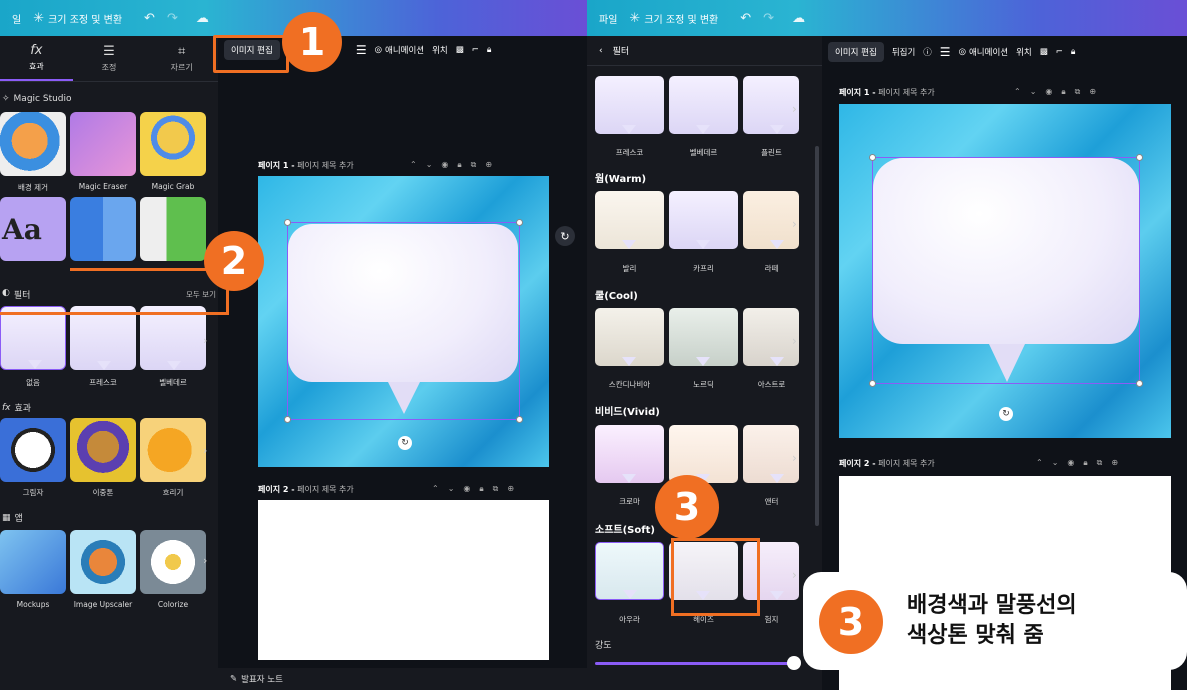 Image resolution: width=1187 pixels, height=690 pixels. Describe the element at coordinates (103, 229) in the screenshot. I see `magic-item-edit` at that location.